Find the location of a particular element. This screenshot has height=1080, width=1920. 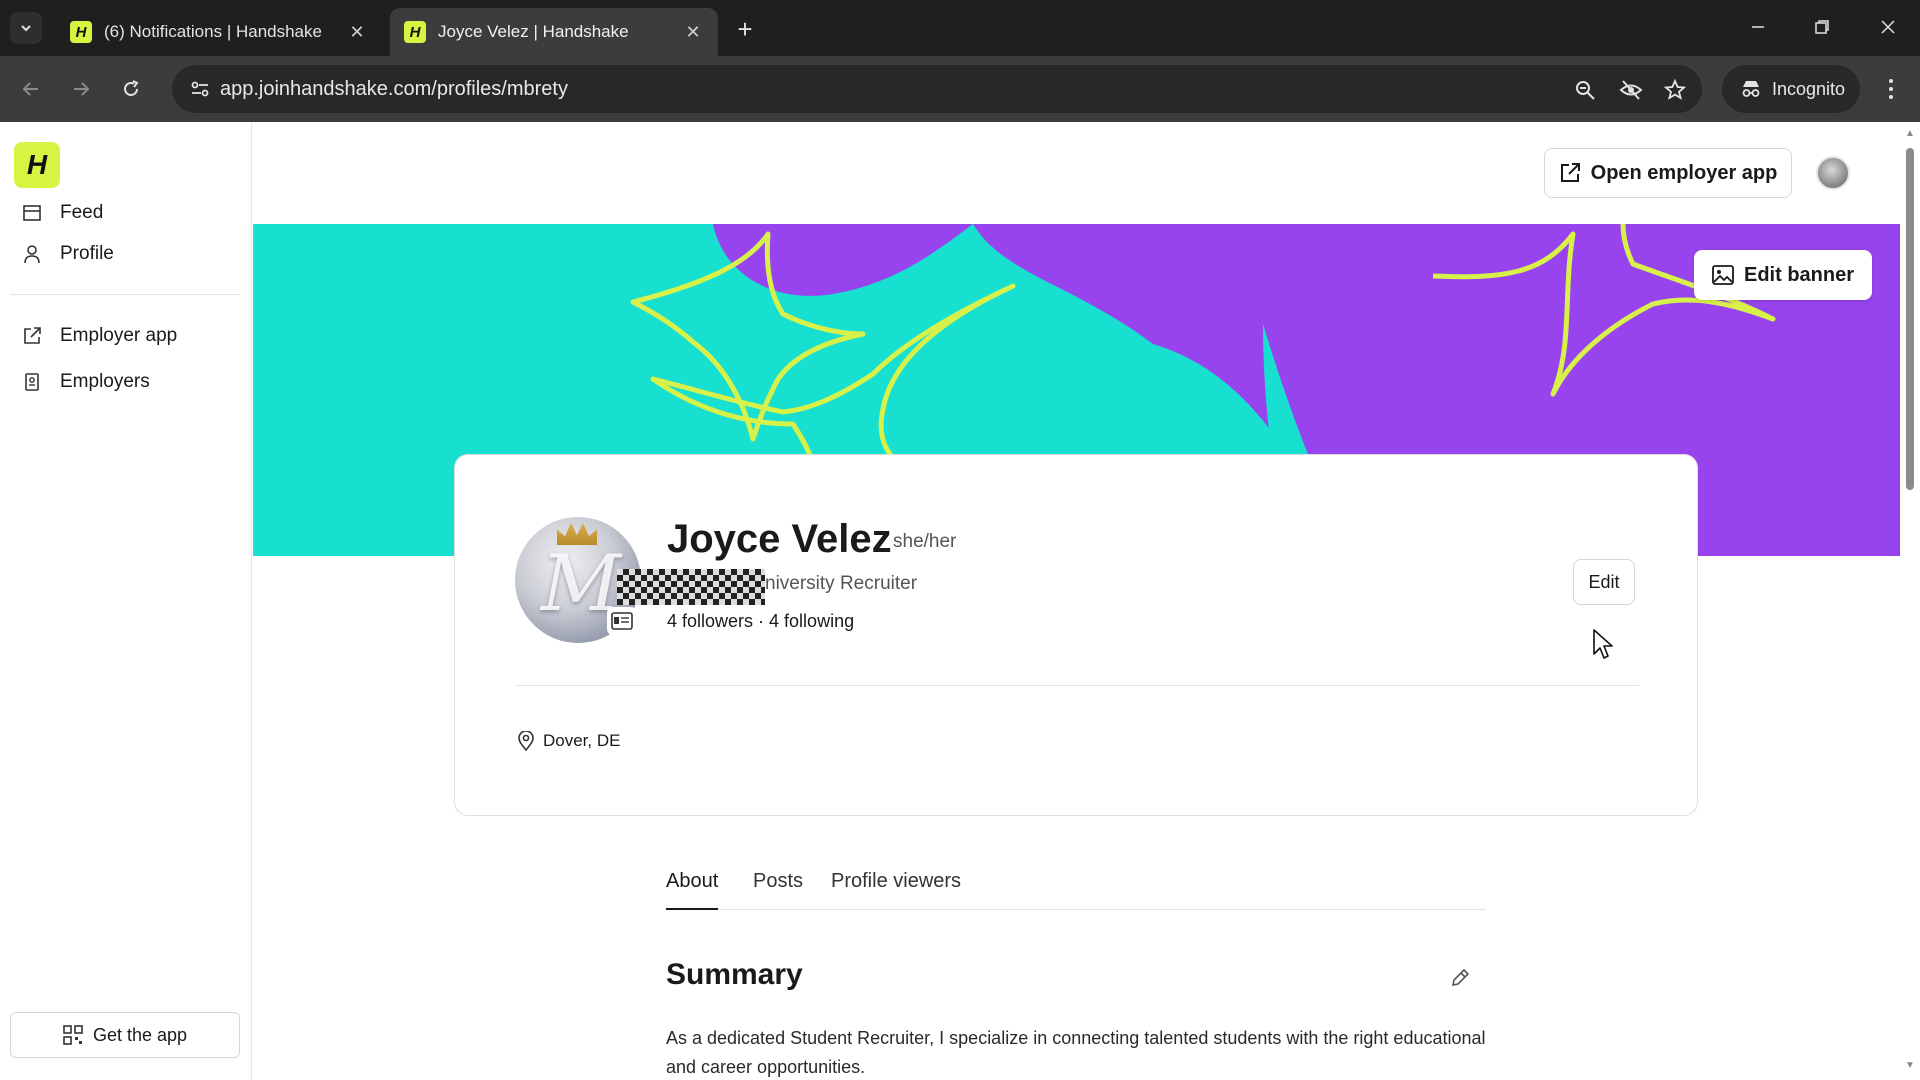

arrow-right-icon is located at coordinates (82, 89).